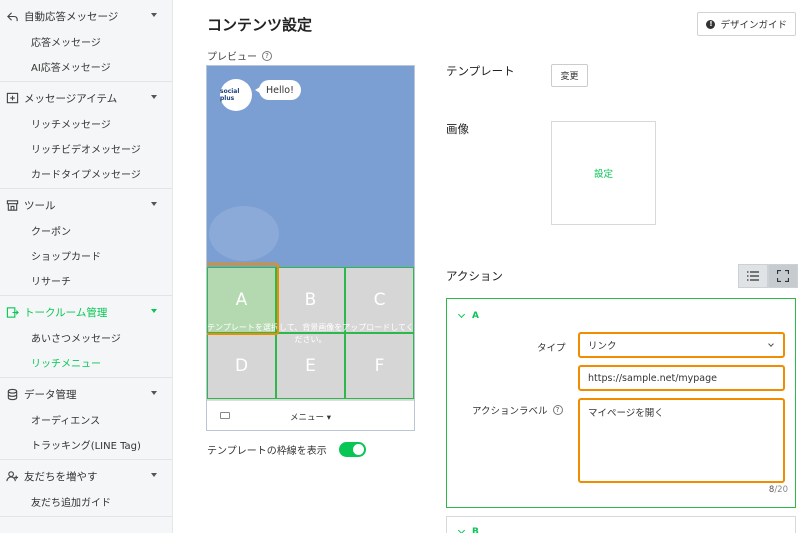 Image resolution: width=800 pixels, height=533 pixels. I want to click on design-guide-button: ! デザインガイド, so click(746, 24).